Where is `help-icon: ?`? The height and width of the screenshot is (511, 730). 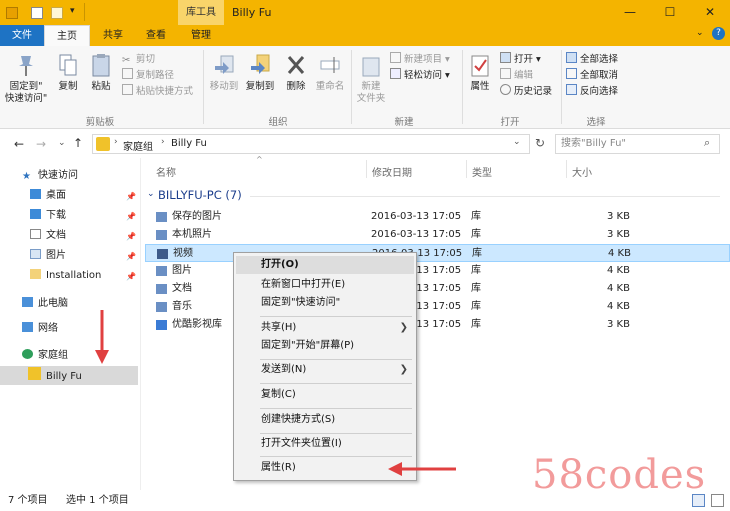 help-icon: ? is located at coordinates (718, 33).